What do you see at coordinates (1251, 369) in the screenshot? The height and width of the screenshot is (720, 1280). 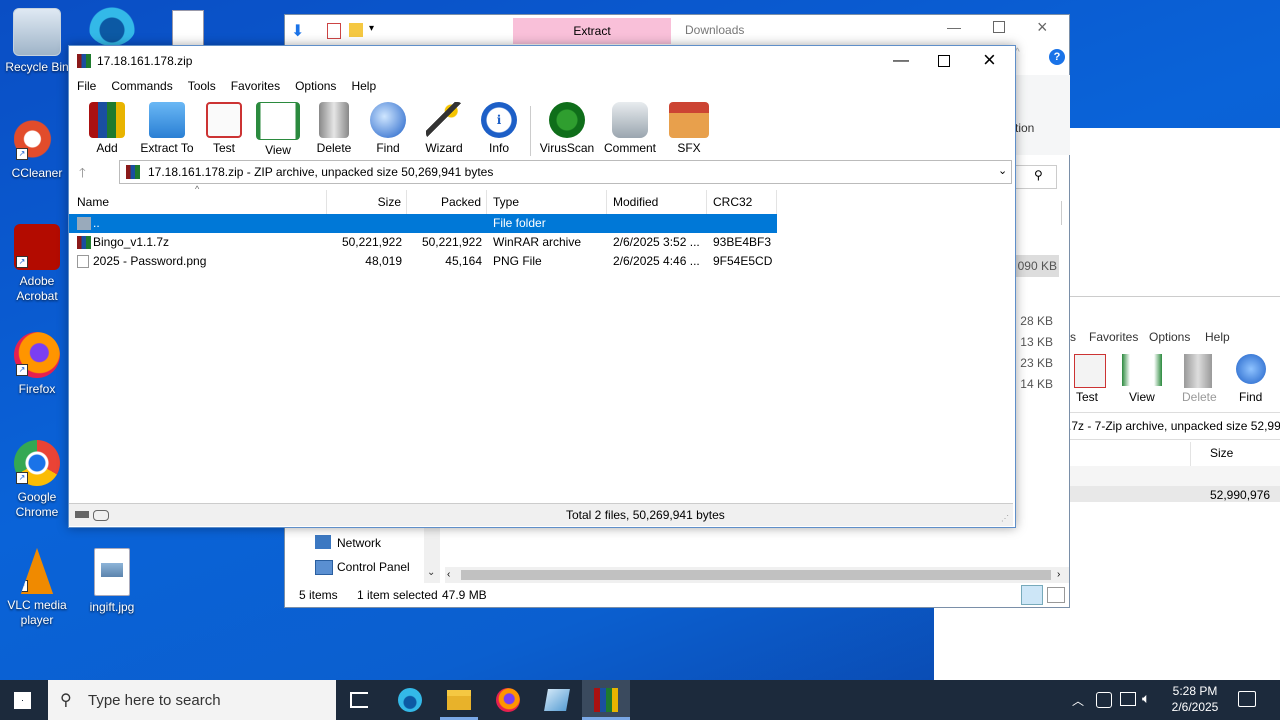 I see `magnifier-icon` at bounding box center [1251, 369].